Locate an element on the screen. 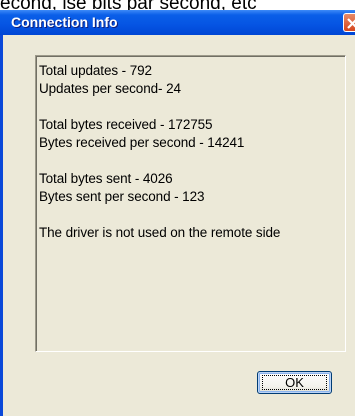  title-bar: Connection Info is located at coordinates (177, 22).